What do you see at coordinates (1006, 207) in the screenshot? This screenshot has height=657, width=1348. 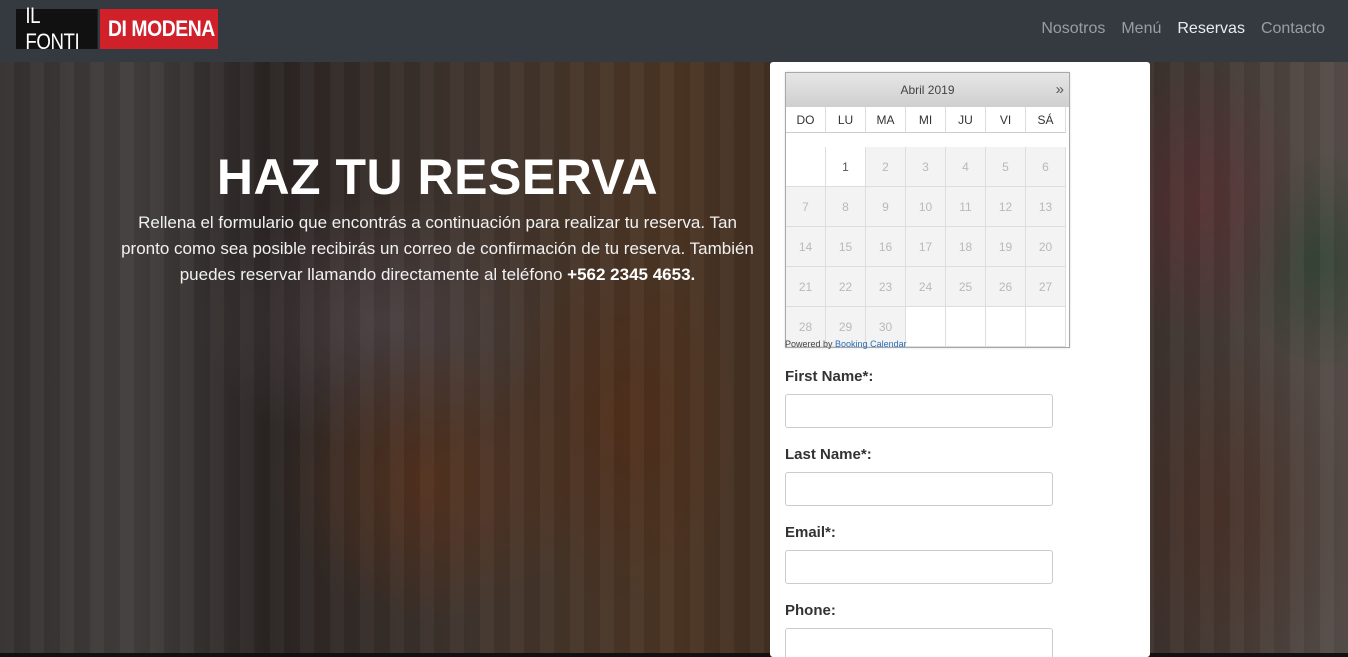 I see `calendar-day: 12` at bounding box center [1006, 207].